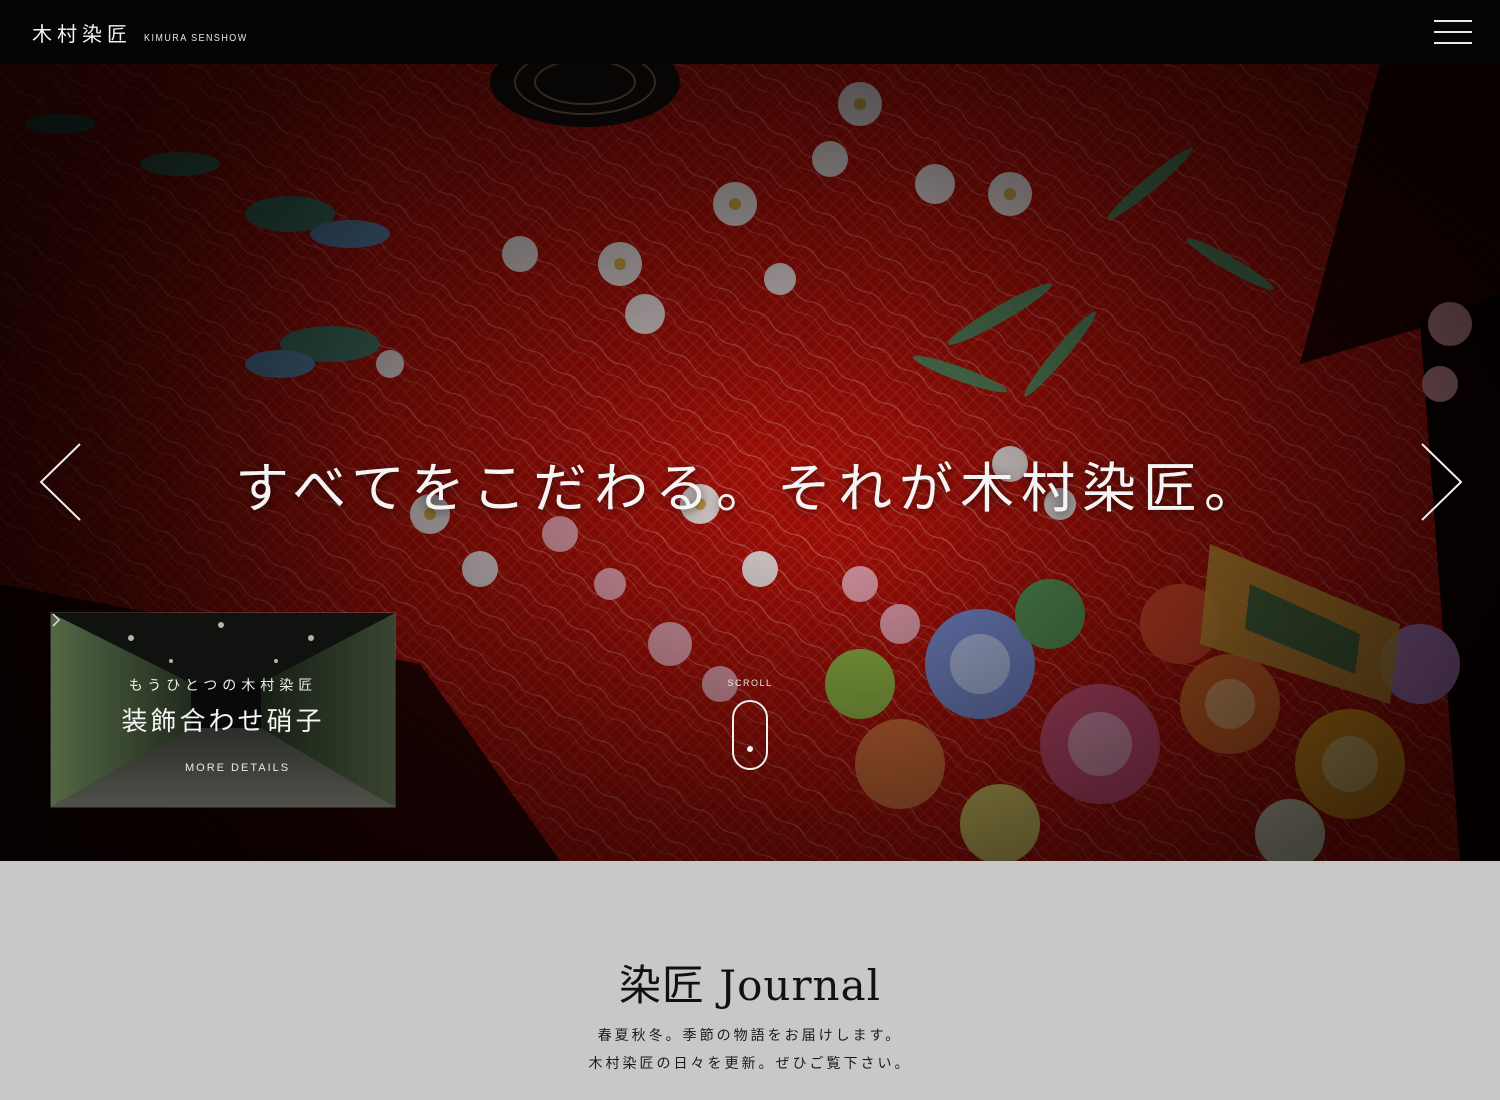 The image size is (1500, 1100). Describe the element at coordinates (750, 1064) in the screenshot. I see `journal-description-line2: 木村染匠の日々を更新。ぜひご覧下さい。` at that location.